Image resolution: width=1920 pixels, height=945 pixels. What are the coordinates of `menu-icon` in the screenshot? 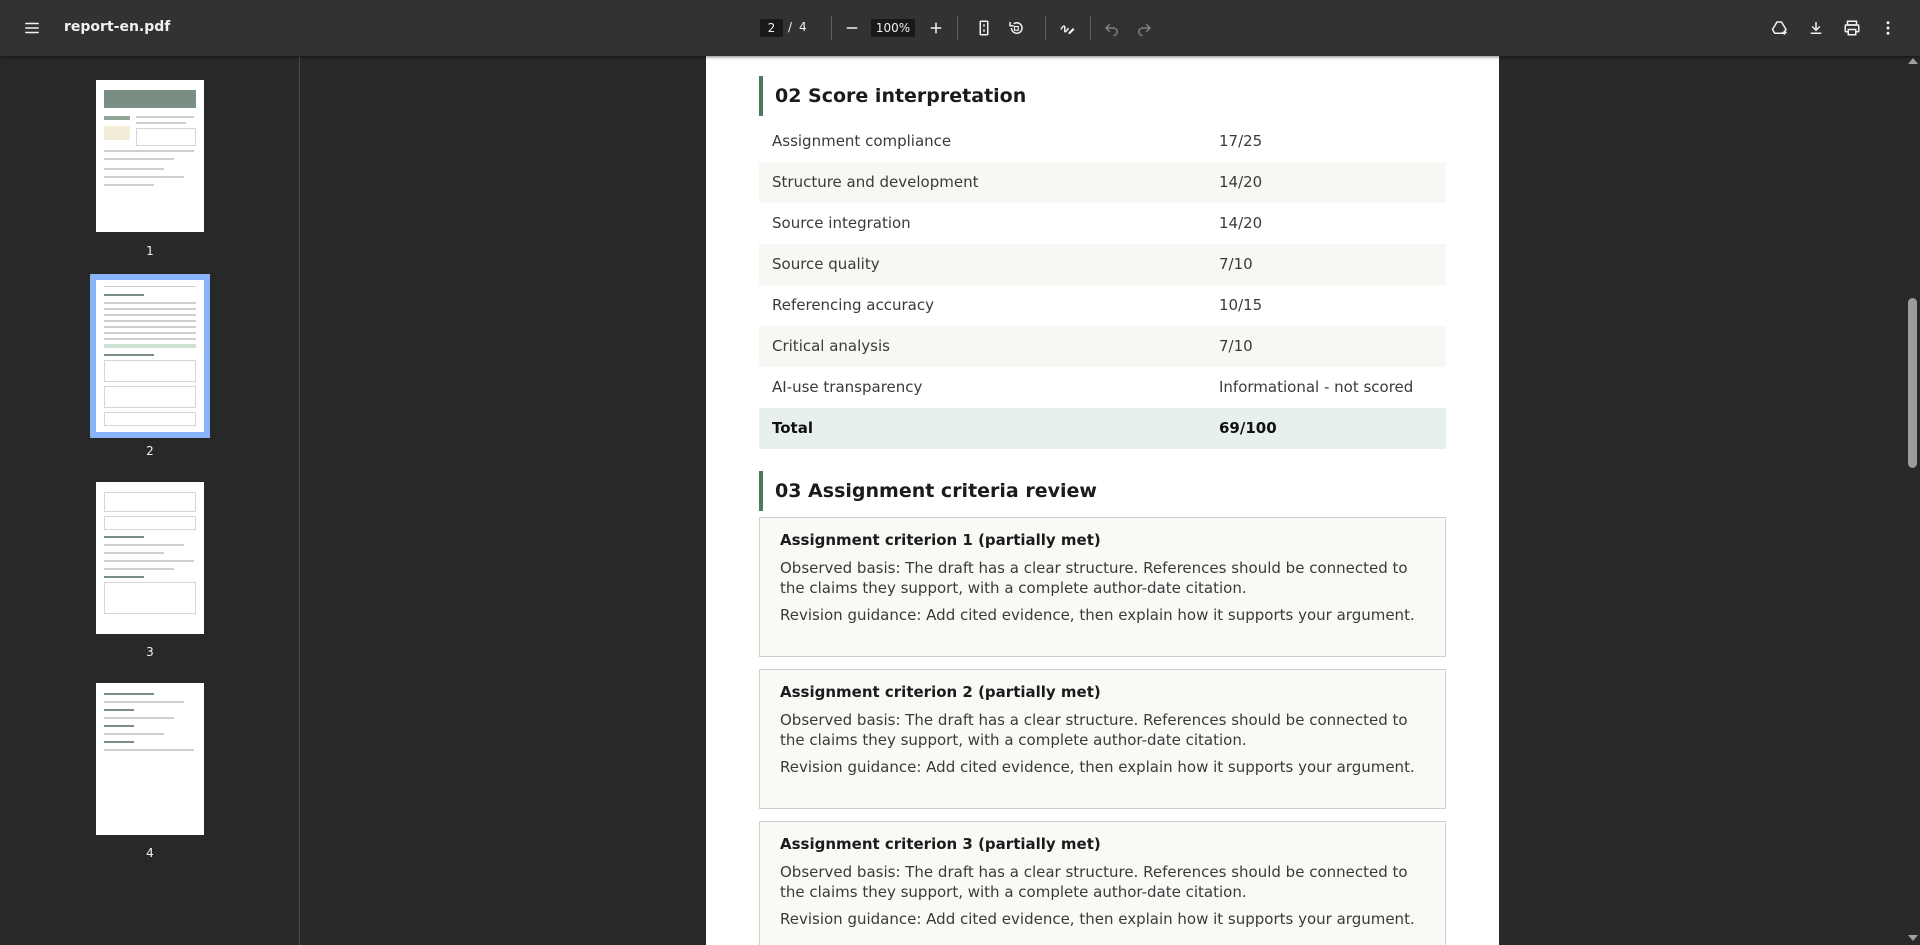 It's located at (32, 28).